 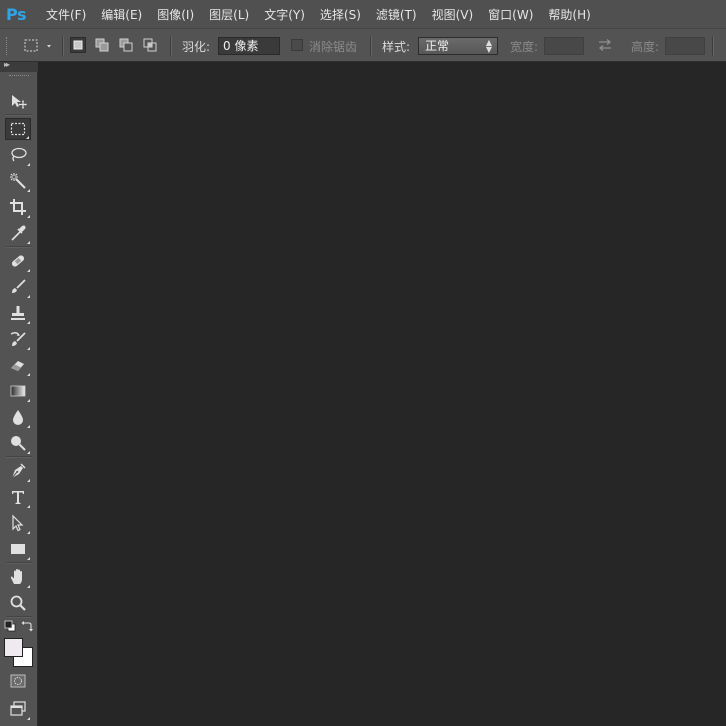 I want to click on zoom-tool, so click(x=18, y=603).